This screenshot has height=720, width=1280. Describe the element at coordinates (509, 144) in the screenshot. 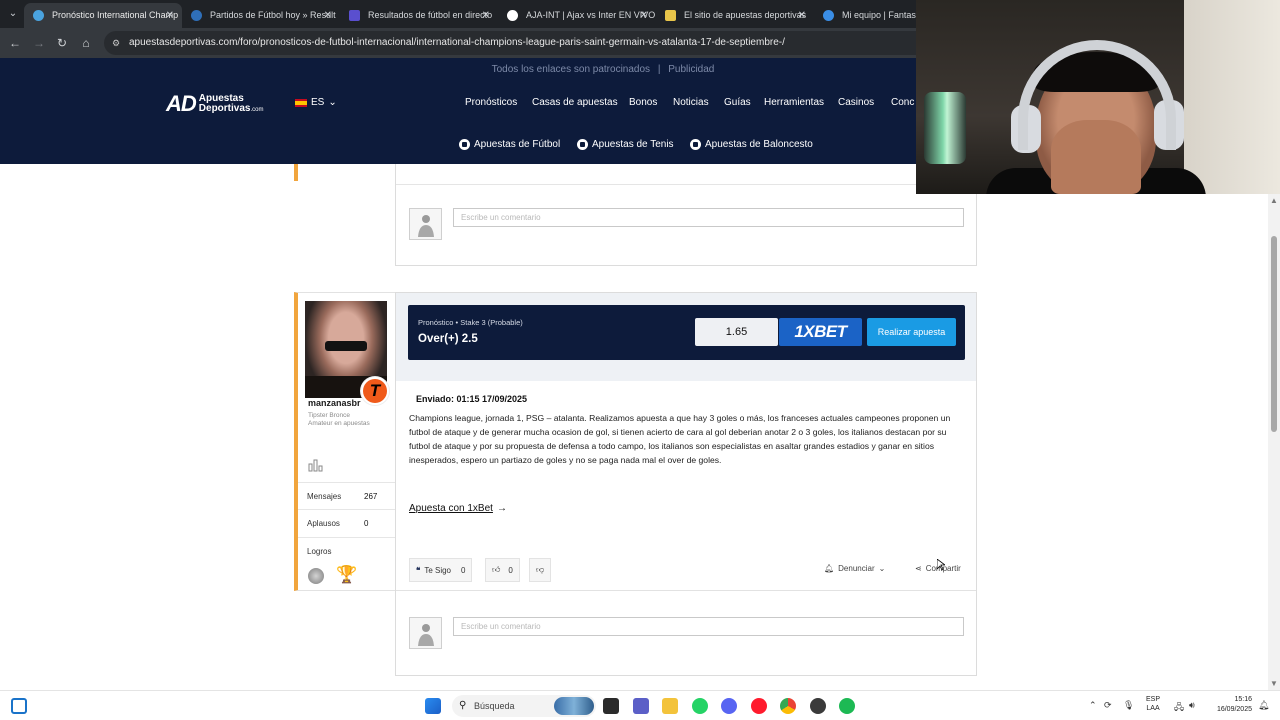

I see `subnav-football: Apuestas de Fútbol` at that location.